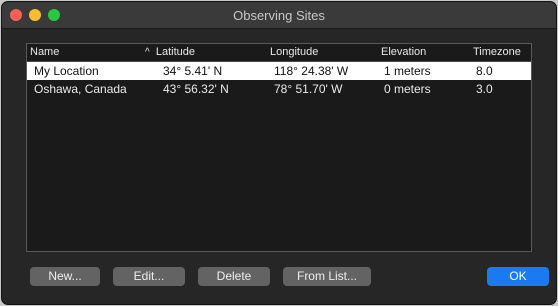  I want to click on column-header-longitude: Longitude, so click(294, 52).